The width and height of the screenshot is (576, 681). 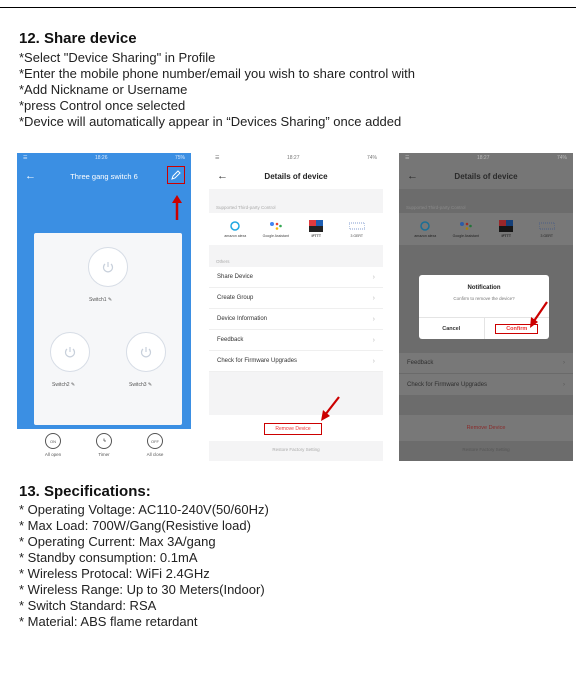 I want to click on menu-device-information: Device Information ›, so click(x=296, y=319).